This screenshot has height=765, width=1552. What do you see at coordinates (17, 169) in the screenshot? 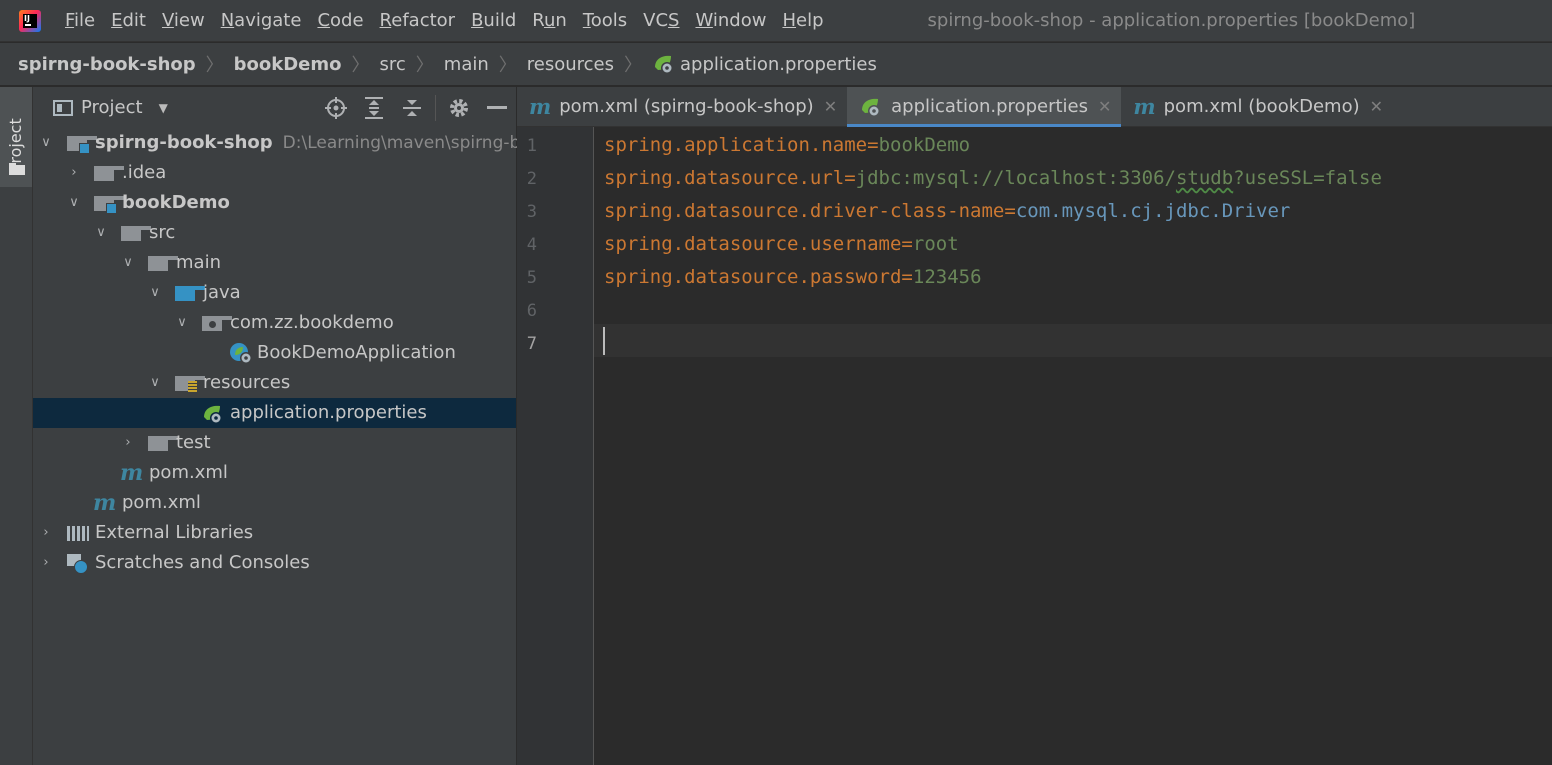
I see `folder-icon` at bounding box center [17, 169].